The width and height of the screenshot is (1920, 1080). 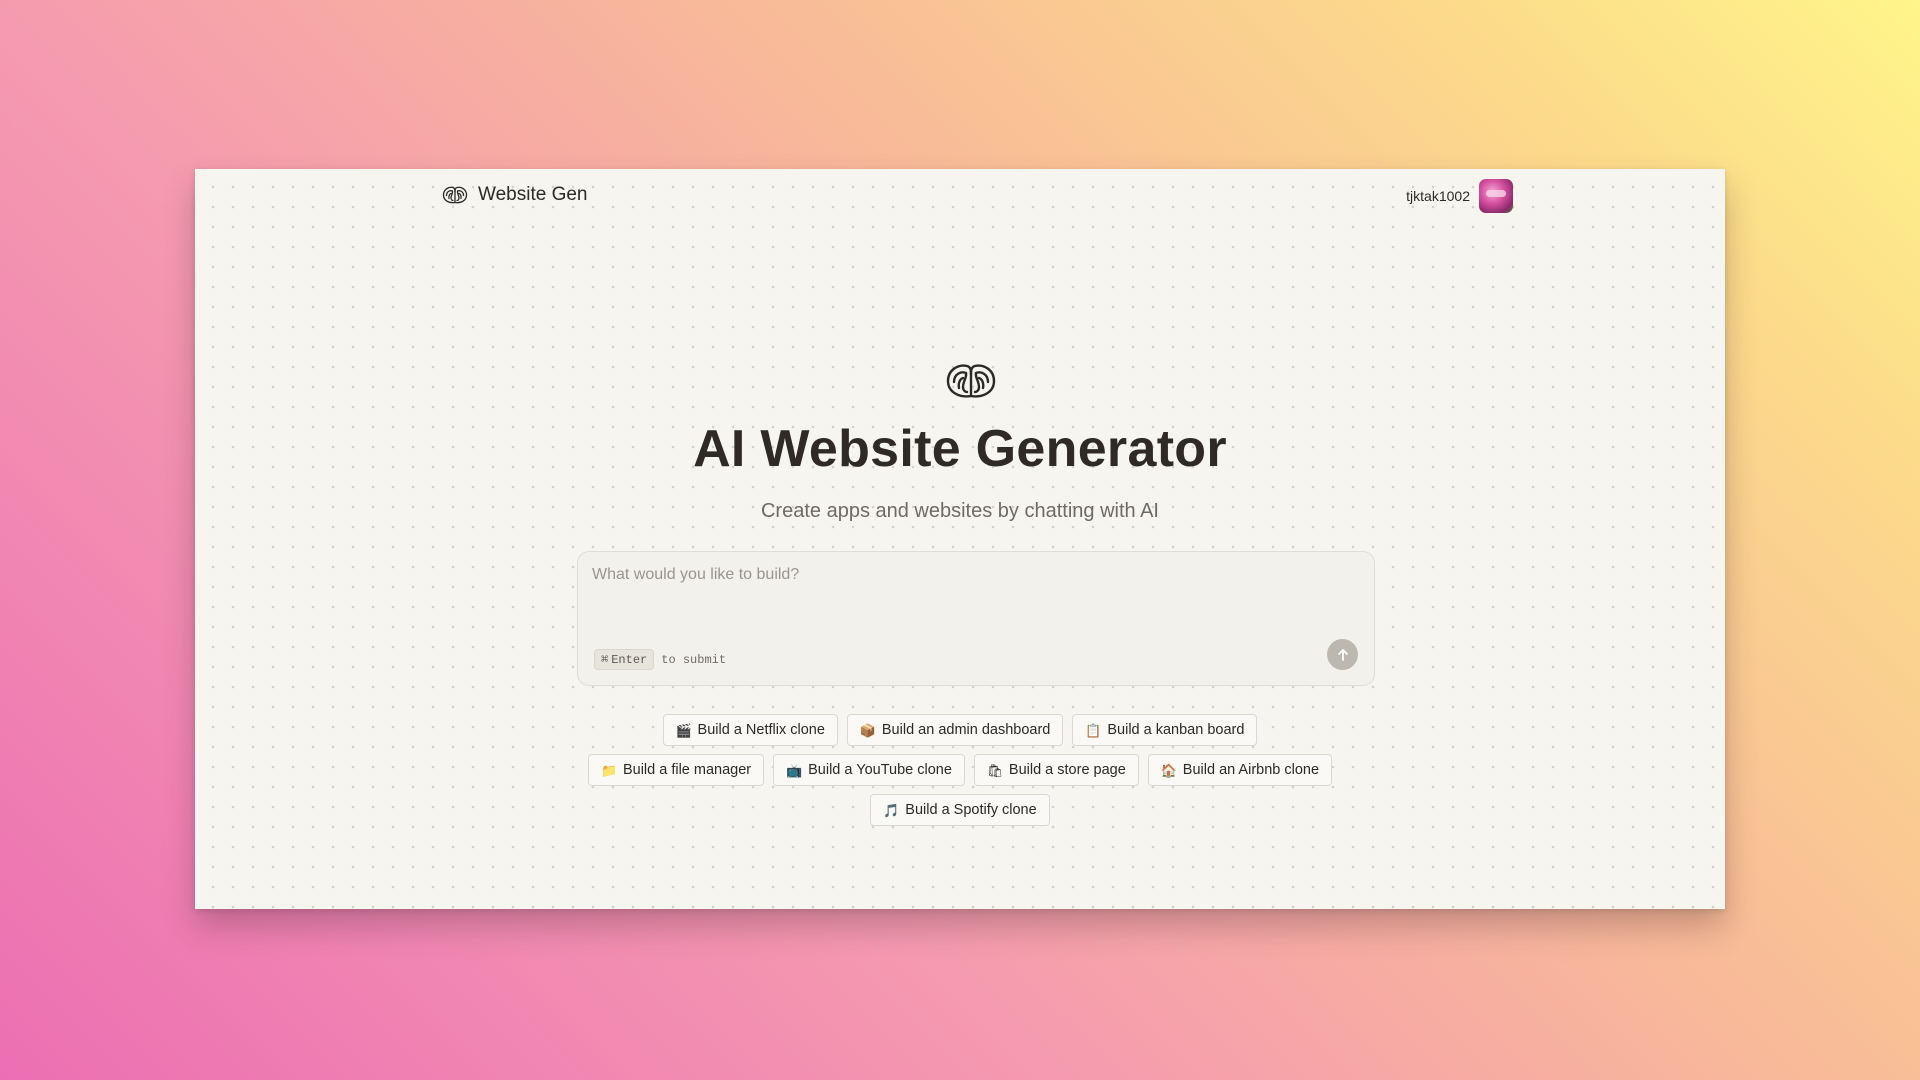 I want to click on submit-hint: ⌘ Enter to submit, so click(x=660, y=659).